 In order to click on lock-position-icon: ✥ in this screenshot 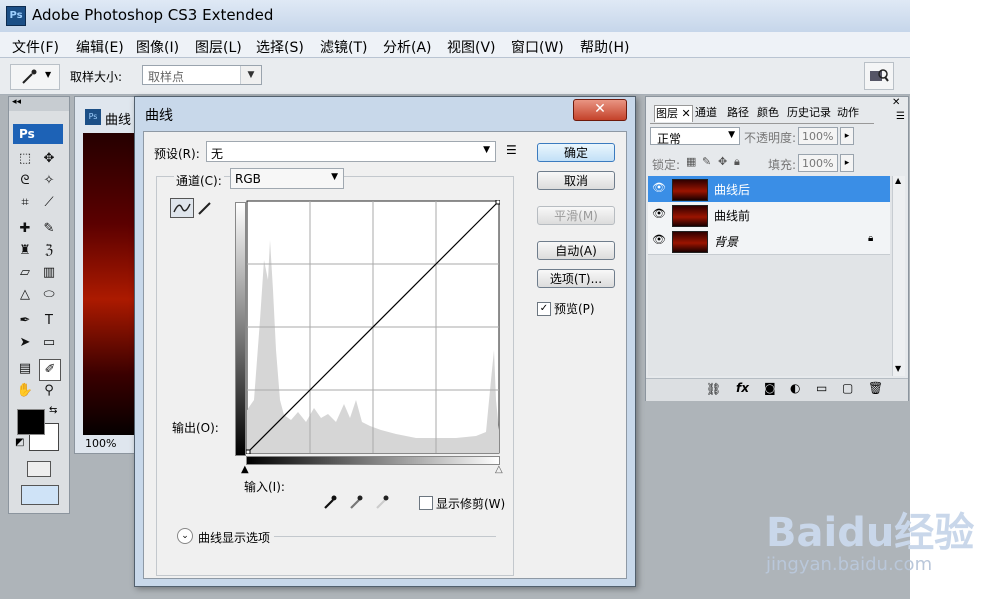, I will do `click(722, 161)`.